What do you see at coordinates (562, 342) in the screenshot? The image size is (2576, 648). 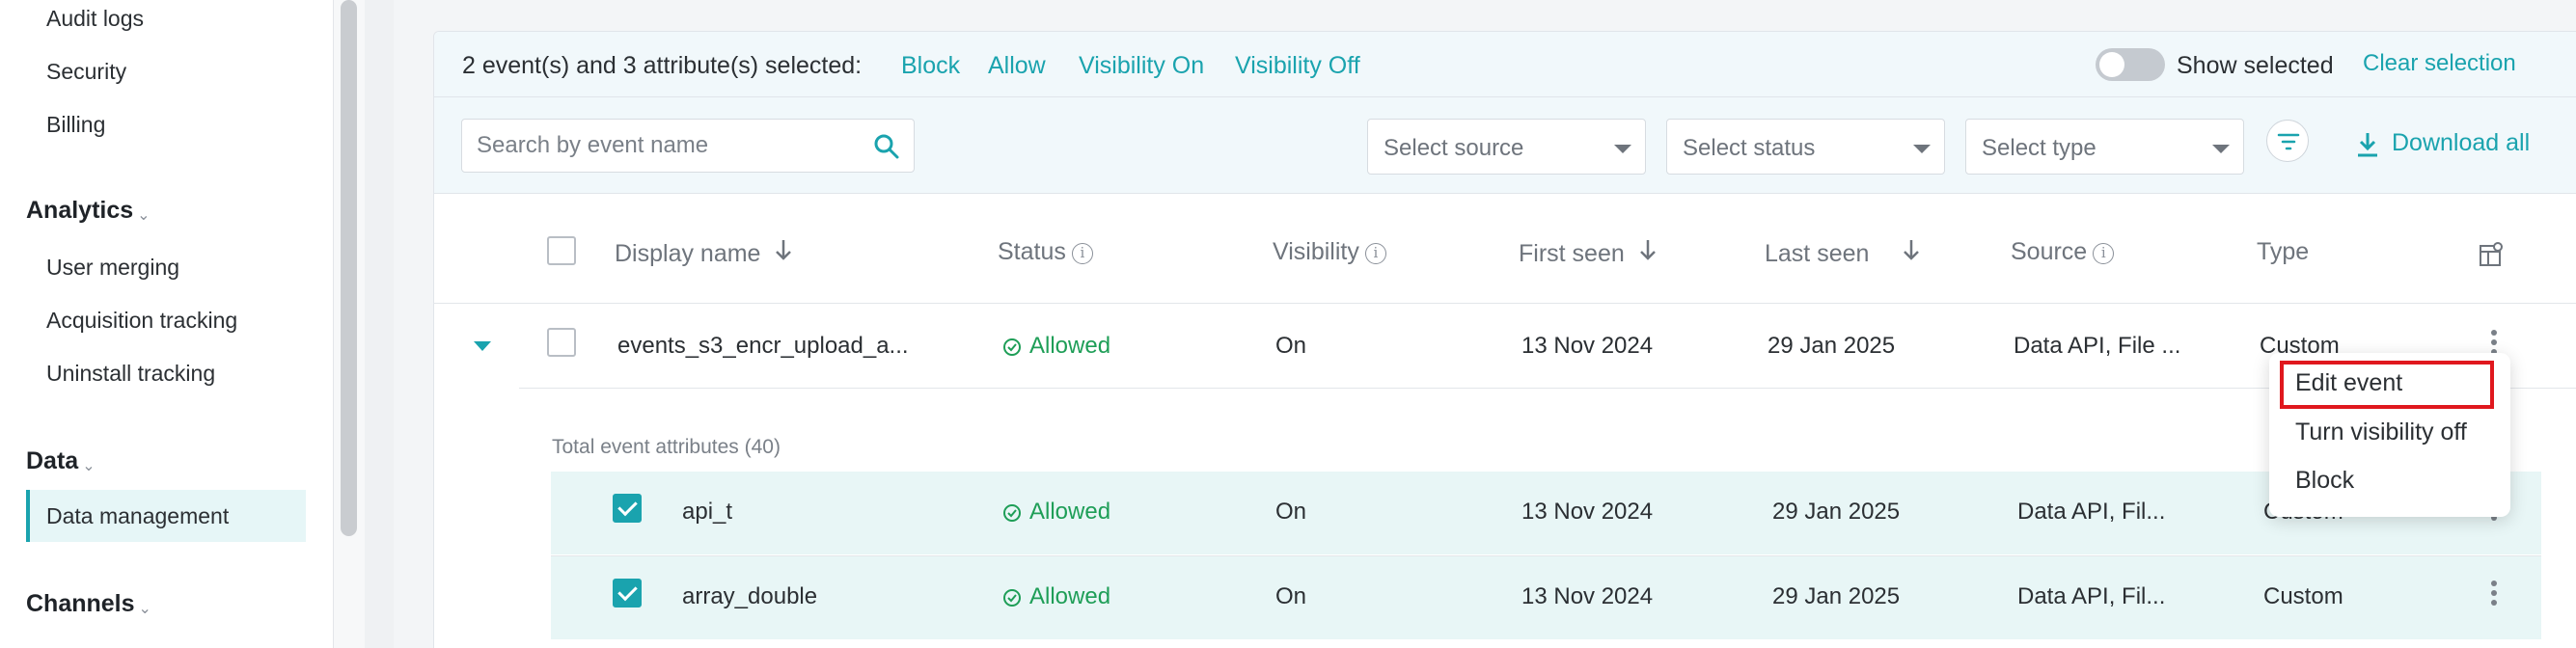 I see `event-row-checkbox` at bounding box center [562, 342].